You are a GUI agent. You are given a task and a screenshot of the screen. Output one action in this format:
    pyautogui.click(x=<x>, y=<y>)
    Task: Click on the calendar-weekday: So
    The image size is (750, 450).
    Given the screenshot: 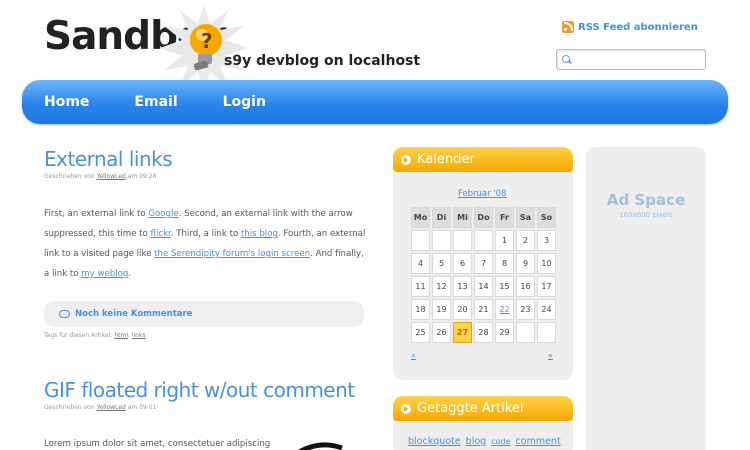 What is the action you would take?
    pyautogui.click(x=546, y=217)
    